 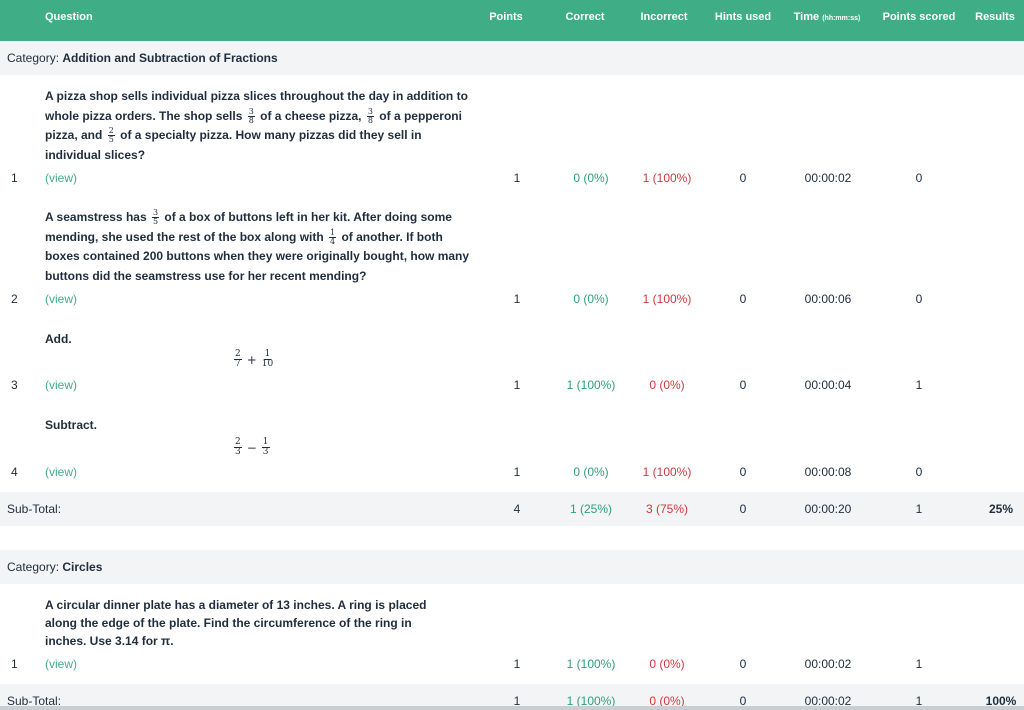 What do you see at coordinates (828, 385) in the screenshot?
I see `time-cell: 00:00:04` at bounding box center [828, 385].